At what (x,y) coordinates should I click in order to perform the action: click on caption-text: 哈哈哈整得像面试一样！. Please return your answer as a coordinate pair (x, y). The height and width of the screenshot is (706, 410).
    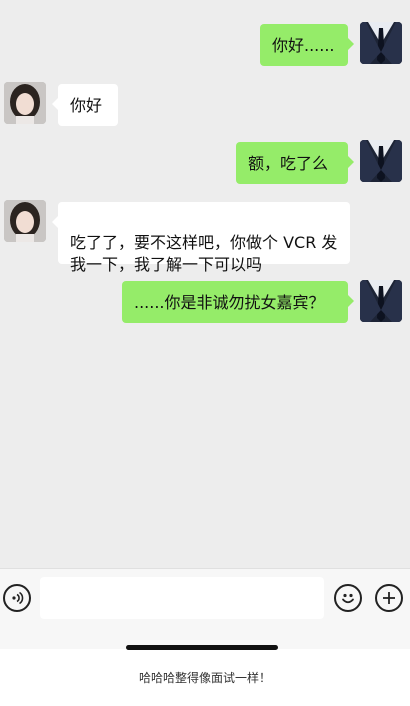
    Looking at the image, I should click on (204, 678).